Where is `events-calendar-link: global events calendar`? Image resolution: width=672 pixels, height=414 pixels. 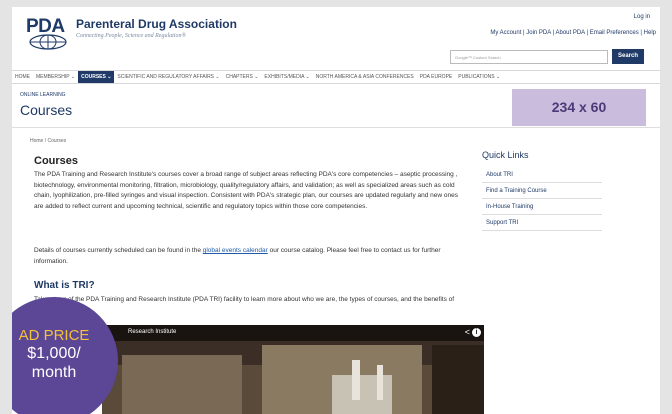
events-calendar-link: global events calendar is located at coordinates (235, 250).